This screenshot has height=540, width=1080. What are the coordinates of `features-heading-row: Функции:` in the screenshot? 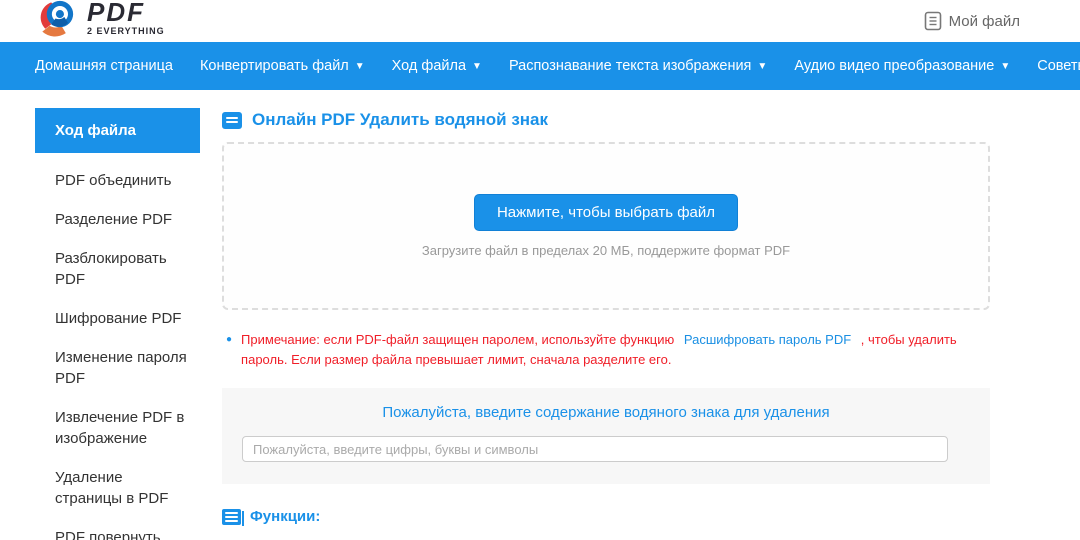 It's located at (606, 517).